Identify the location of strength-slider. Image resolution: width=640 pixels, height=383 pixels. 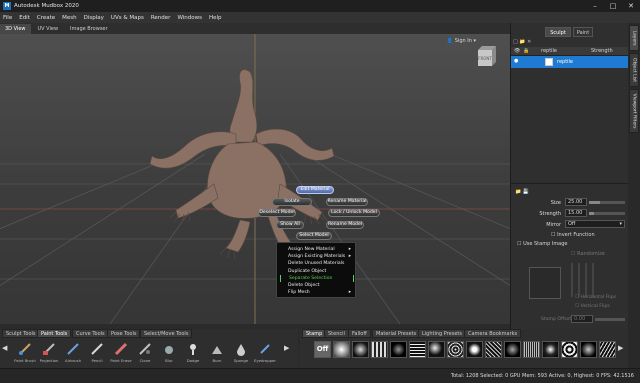
(607, 213).